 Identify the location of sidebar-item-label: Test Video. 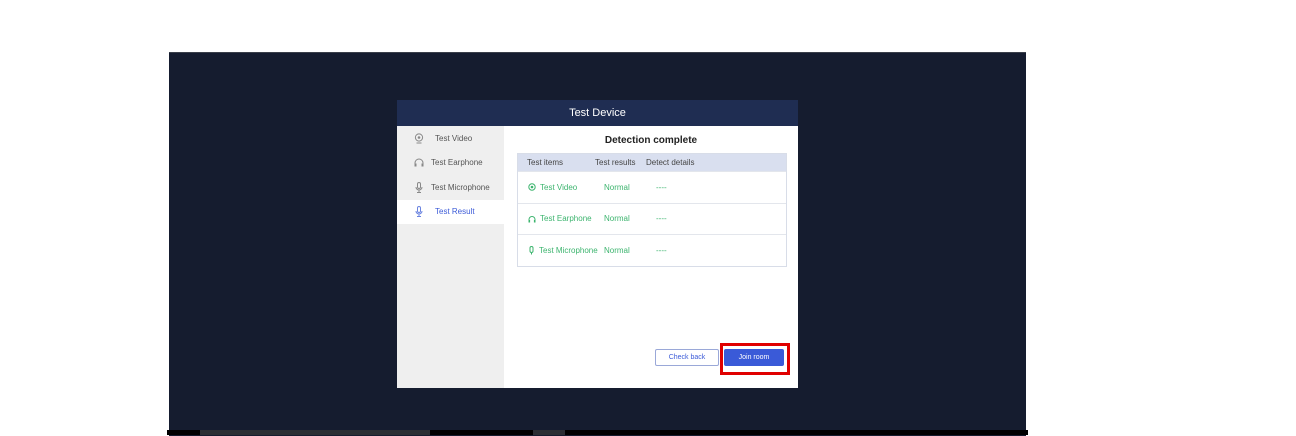
(454, 138).